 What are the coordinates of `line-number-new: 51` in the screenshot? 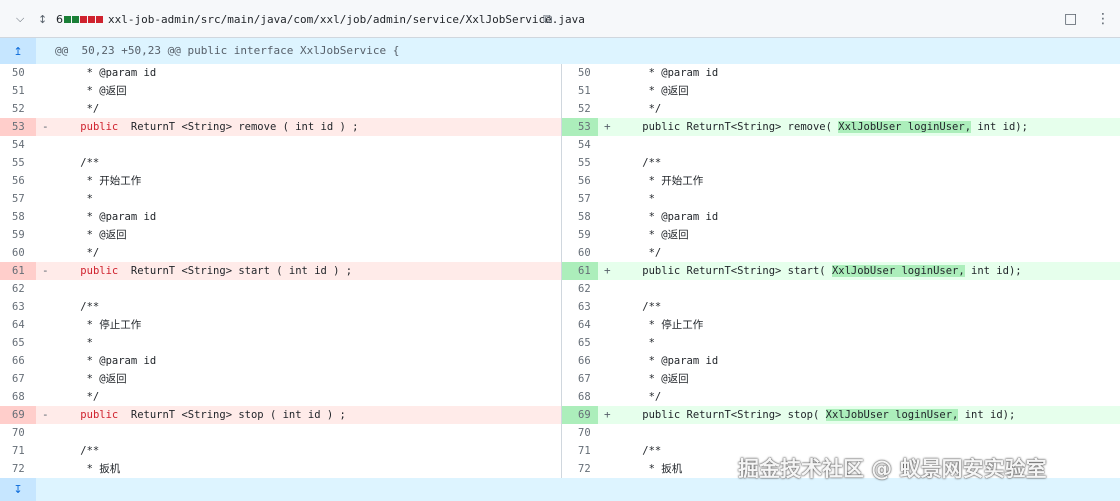 It's located at (580, 91).